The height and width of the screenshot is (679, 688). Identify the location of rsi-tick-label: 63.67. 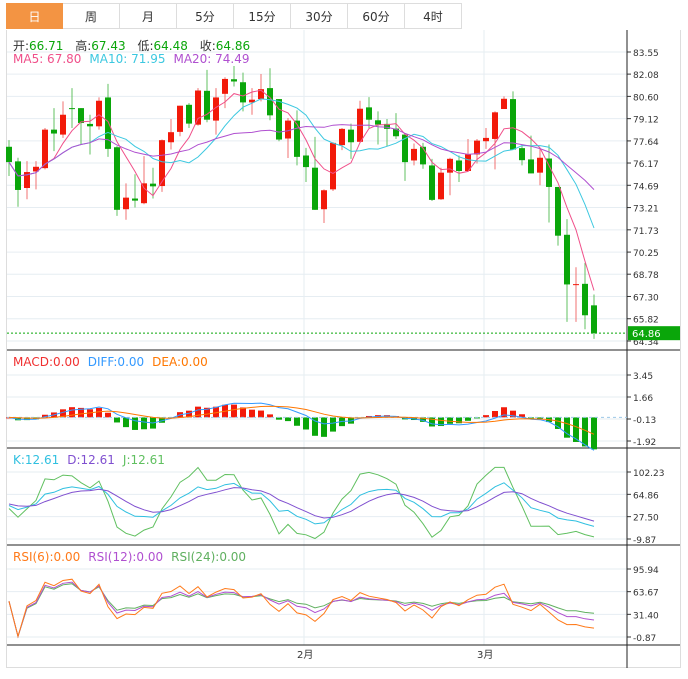
(646, 594).